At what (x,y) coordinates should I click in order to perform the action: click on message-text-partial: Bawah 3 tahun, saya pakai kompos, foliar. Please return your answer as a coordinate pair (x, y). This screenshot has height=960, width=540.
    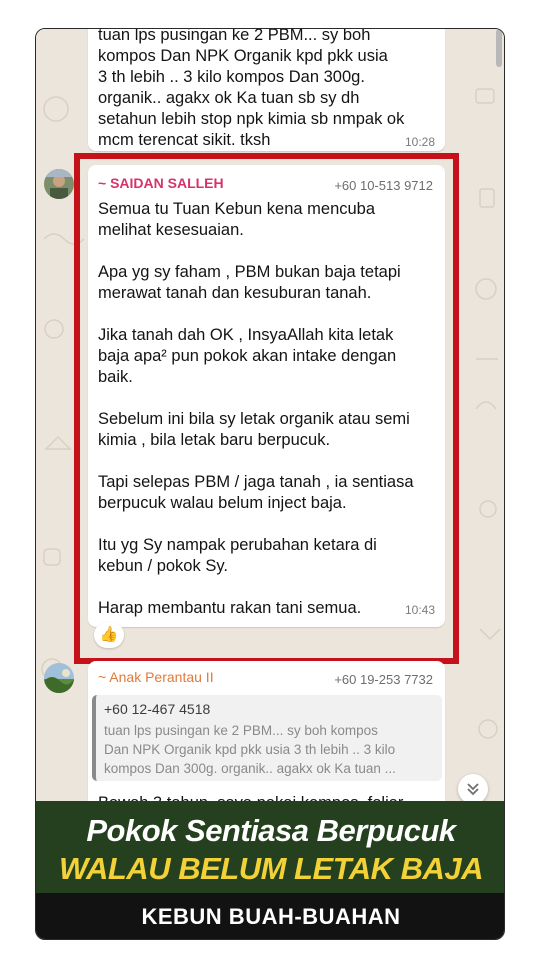
    Looking at the image, I should click on (266, 797).